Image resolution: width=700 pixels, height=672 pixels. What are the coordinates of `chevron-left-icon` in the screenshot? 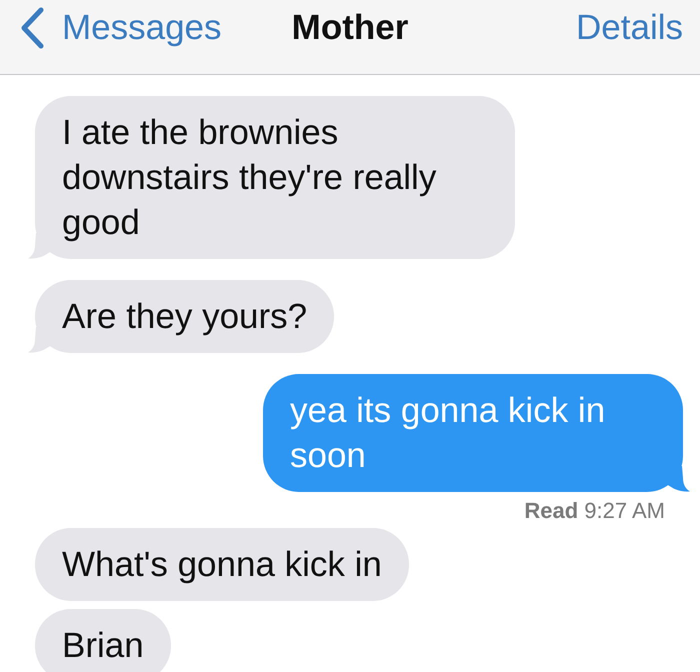 It's located at (32, 28).